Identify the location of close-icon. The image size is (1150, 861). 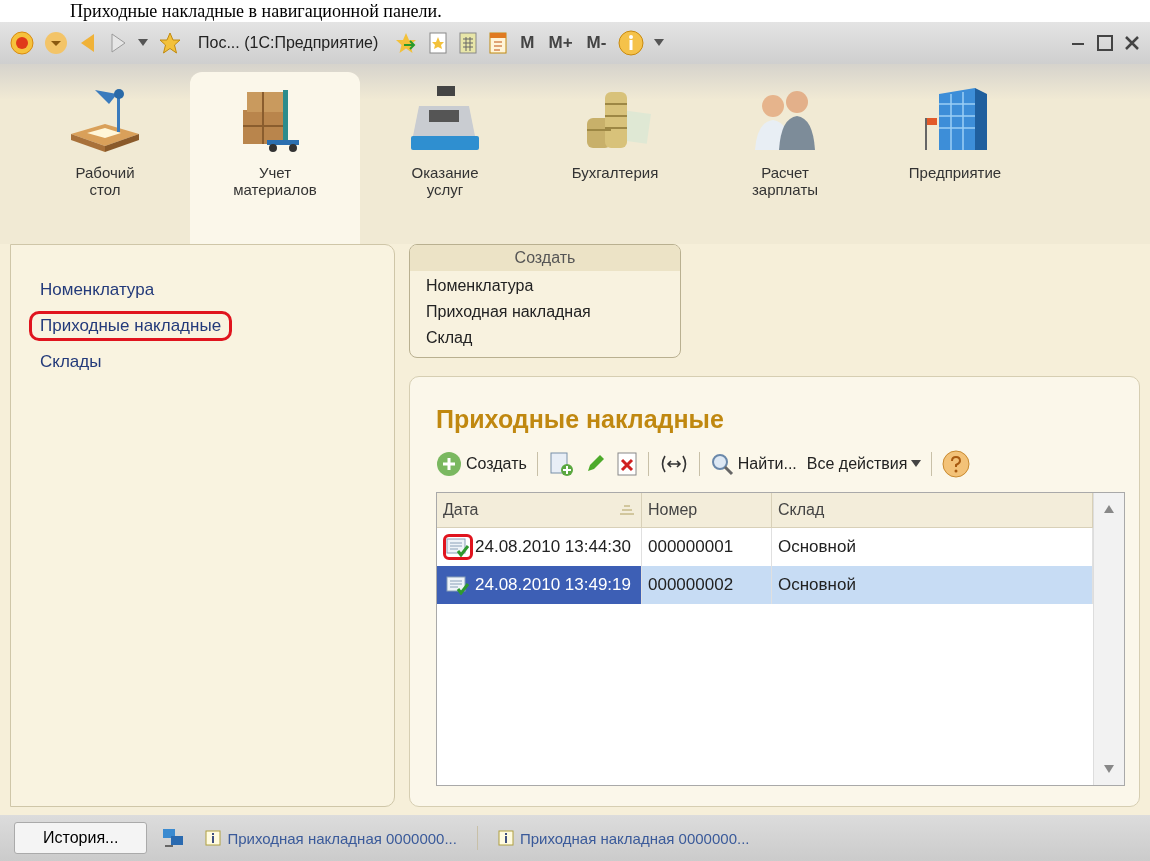
(1132, 43).